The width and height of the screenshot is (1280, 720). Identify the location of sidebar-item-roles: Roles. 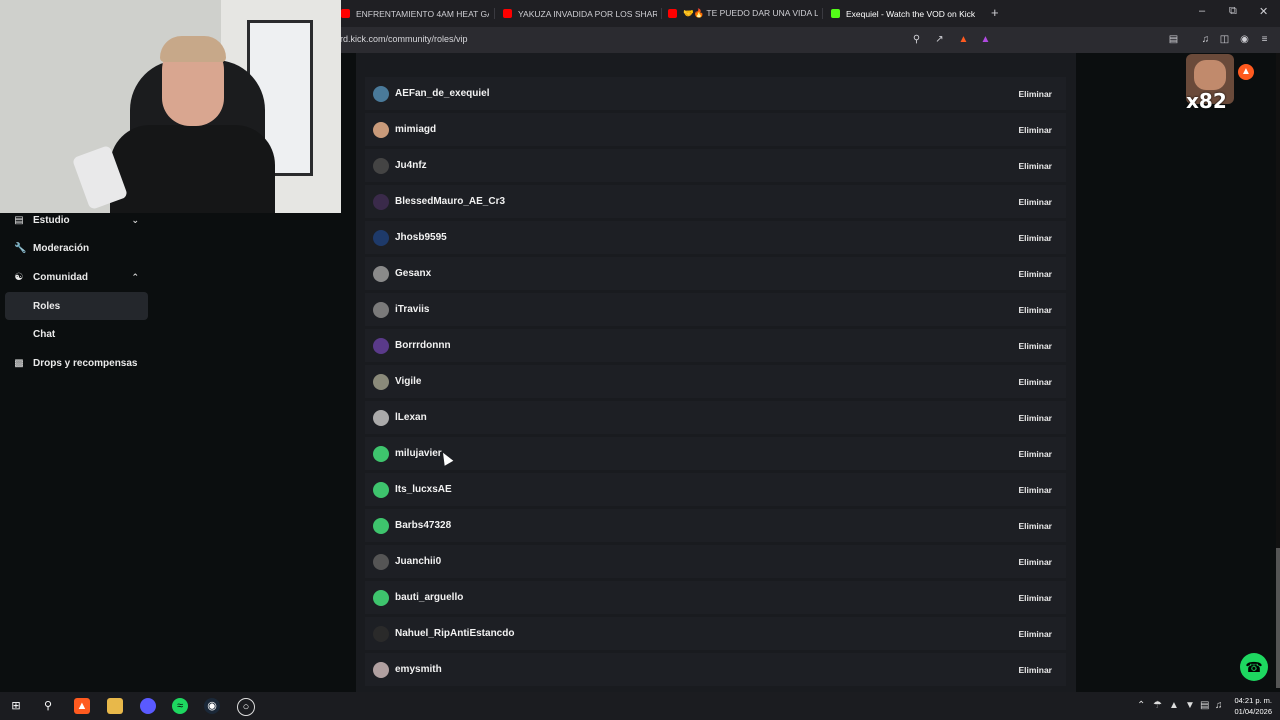
(76, 306).